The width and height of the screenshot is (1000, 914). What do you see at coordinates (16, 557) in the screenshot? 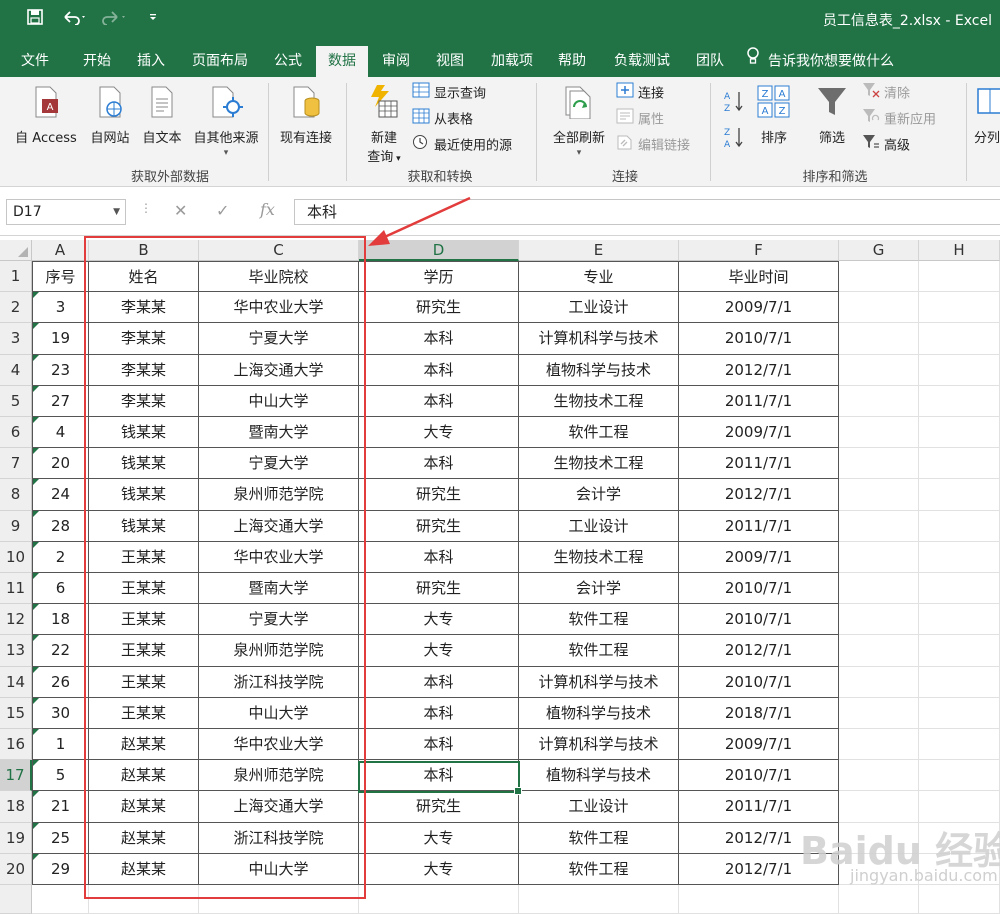
I see `row-header-10: 10` at bounding box center [16, 557].